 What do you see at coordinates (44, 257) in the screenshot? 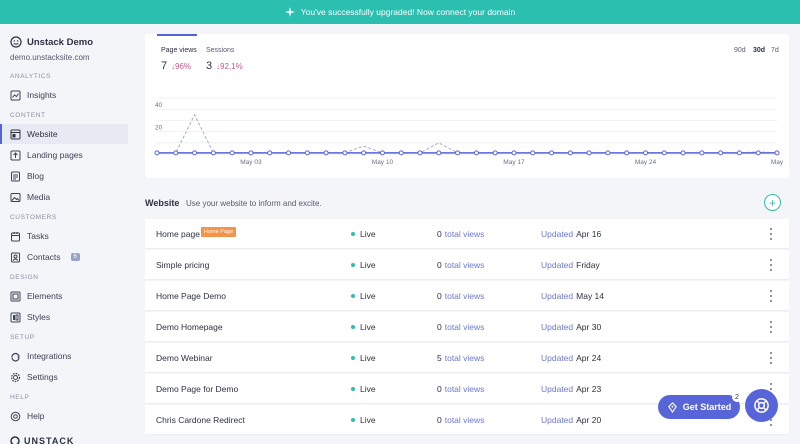
I see `sidebar-item-label: Contacts` at bounding box center [44, 257].